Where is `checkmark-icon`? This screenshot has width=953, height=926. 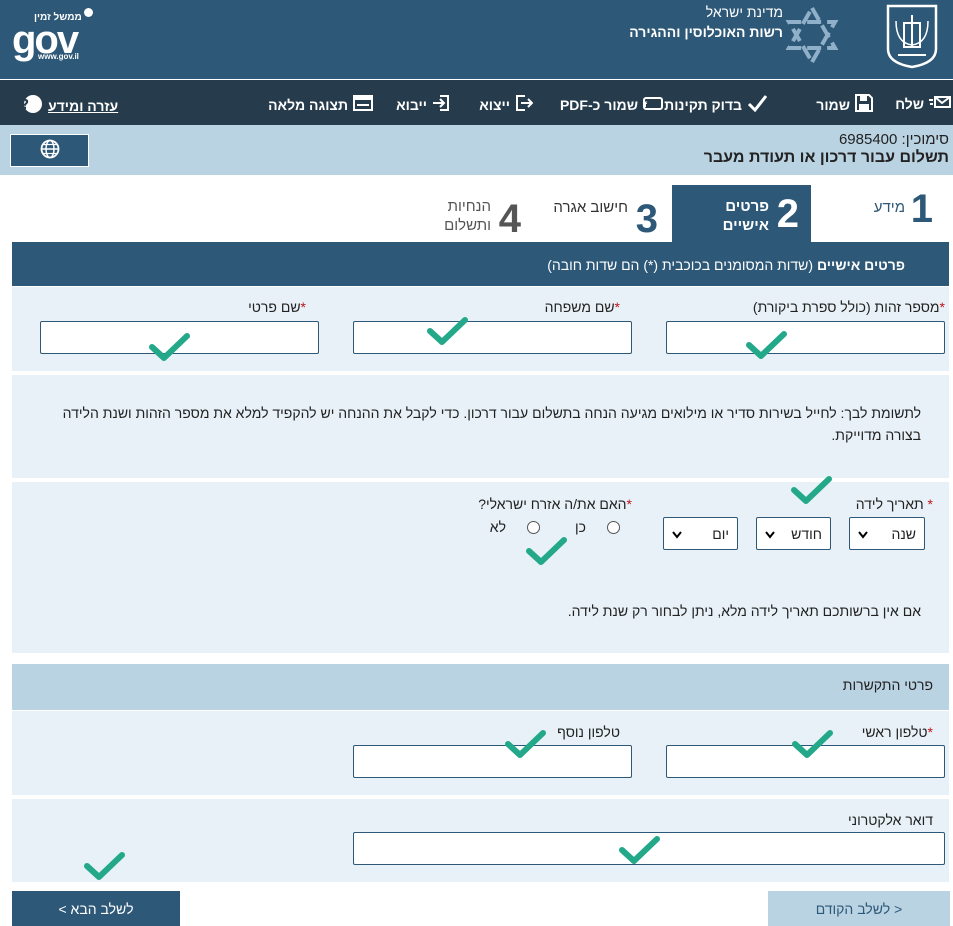 checkmark-icon is located at coordinates (757, 104).